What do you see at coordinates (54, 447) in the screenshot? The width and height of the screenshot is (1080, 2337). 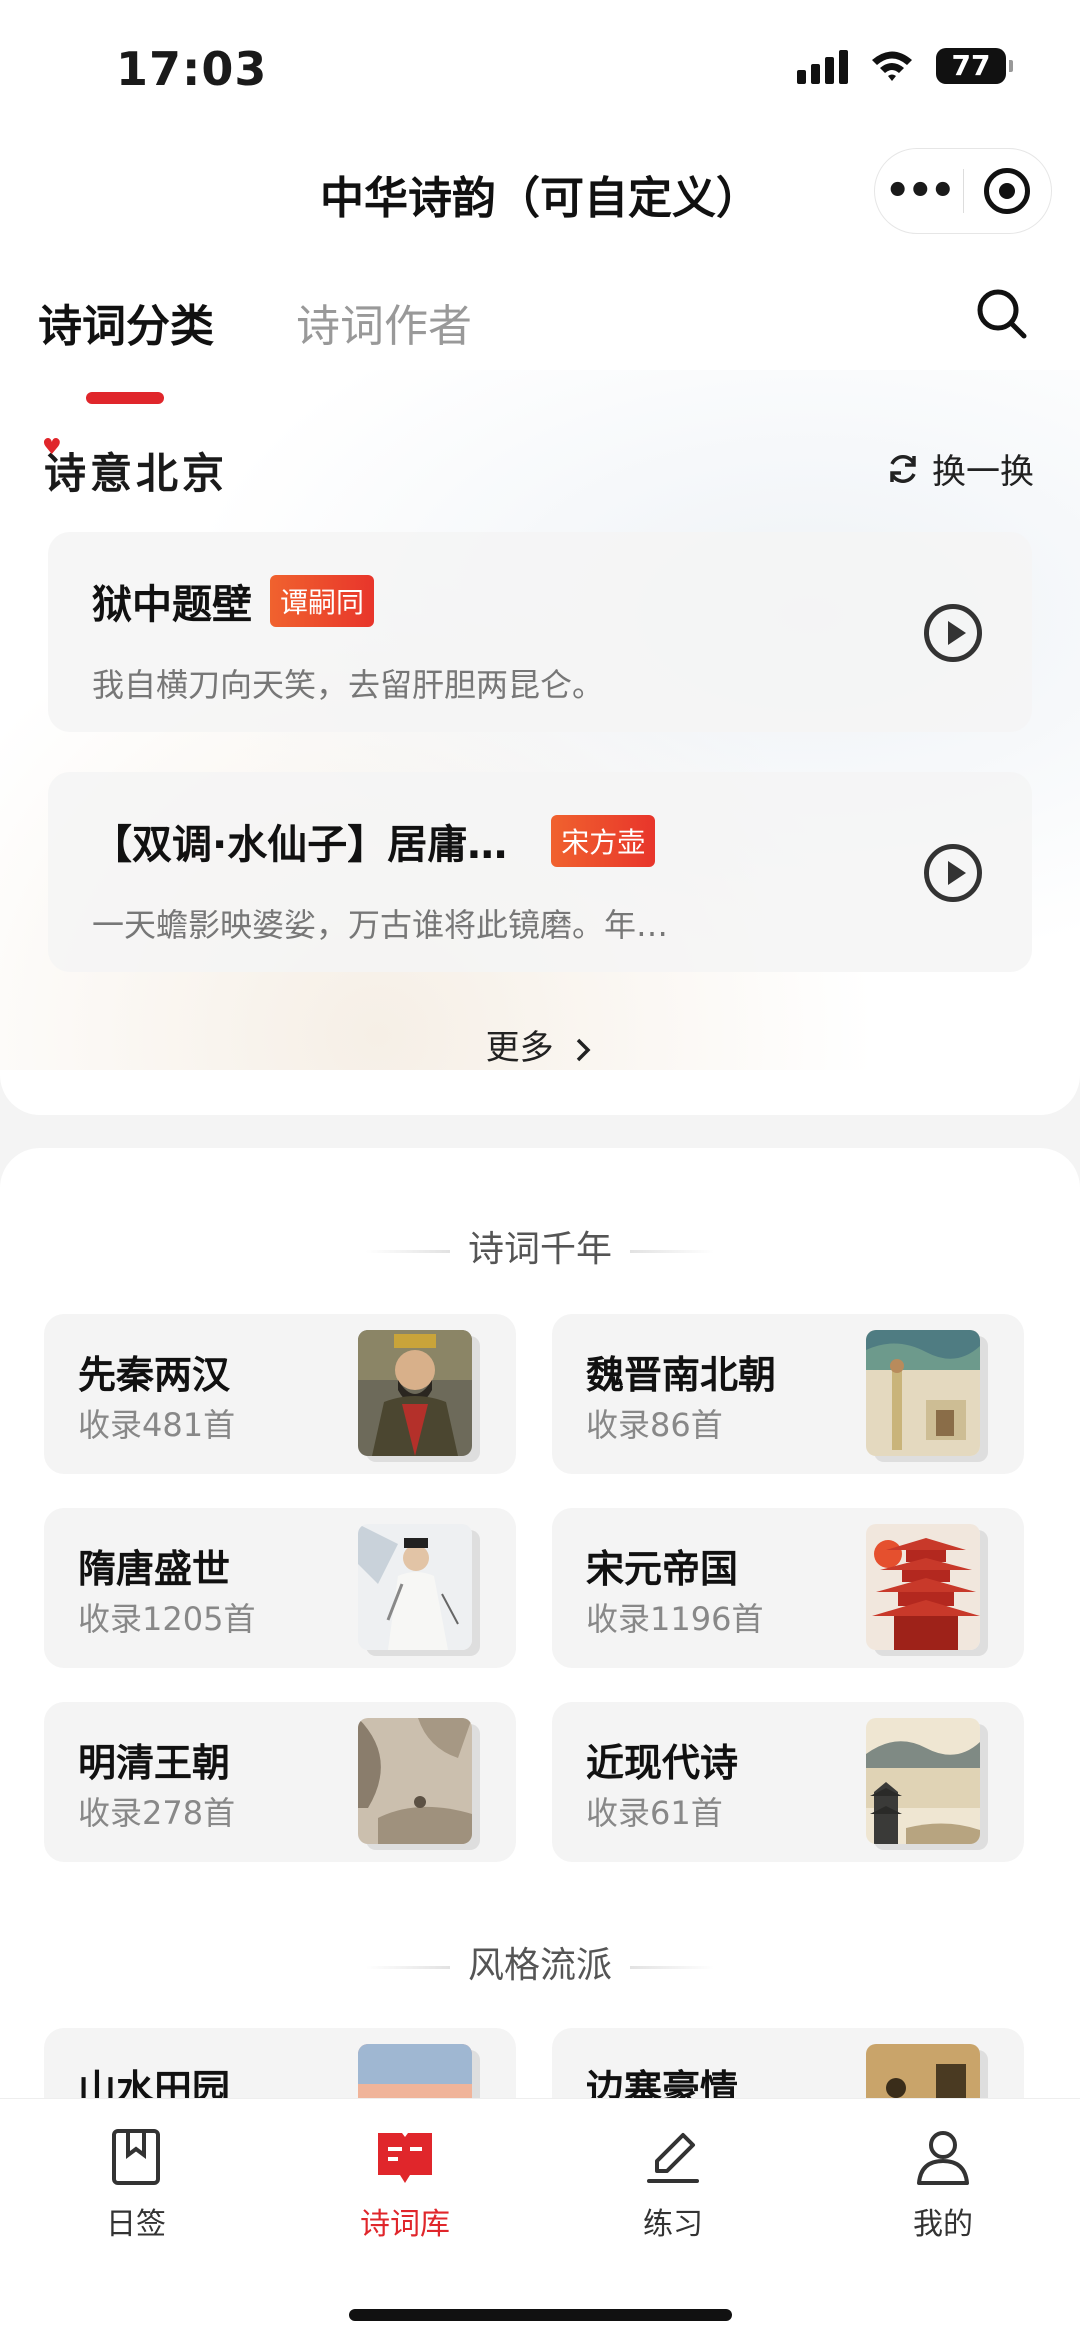 I see `heart-decoration-icon: ♥` at bounding box center [54, 447].